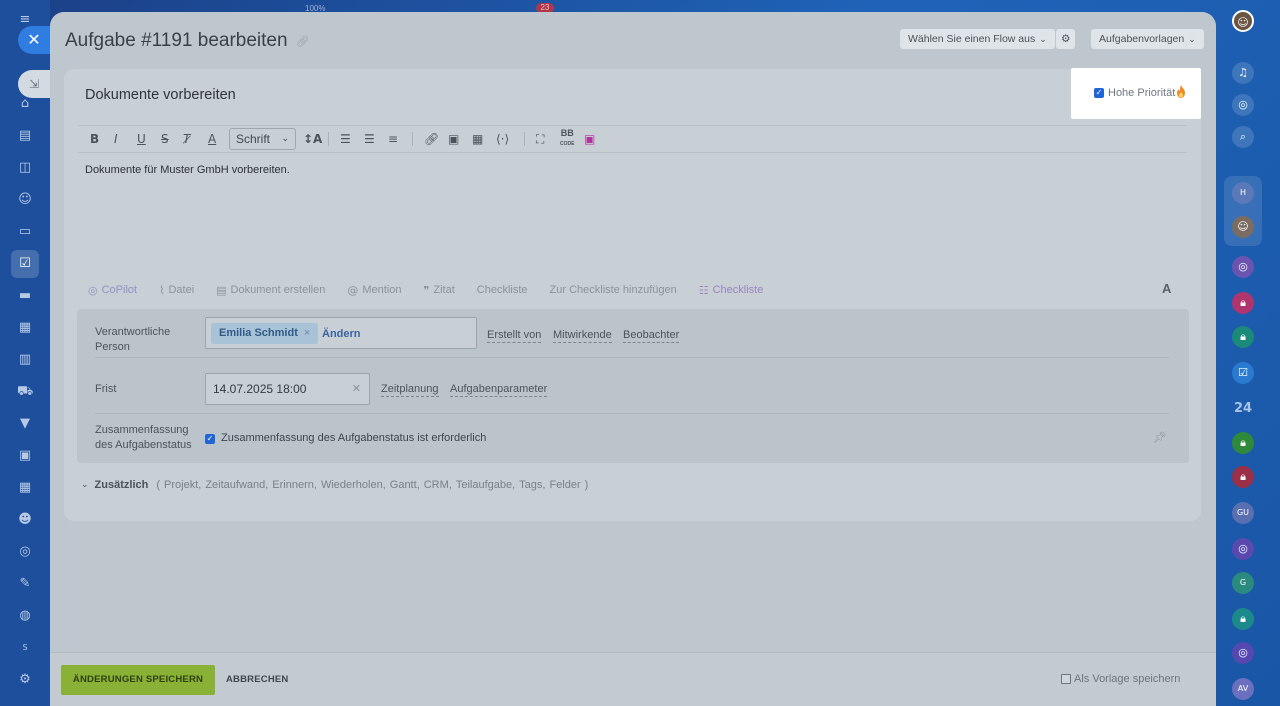 Image resolution: width=1280 pixels, height=706 pixels. I want to click on analytics-icon: ▥, so click(25, 360).